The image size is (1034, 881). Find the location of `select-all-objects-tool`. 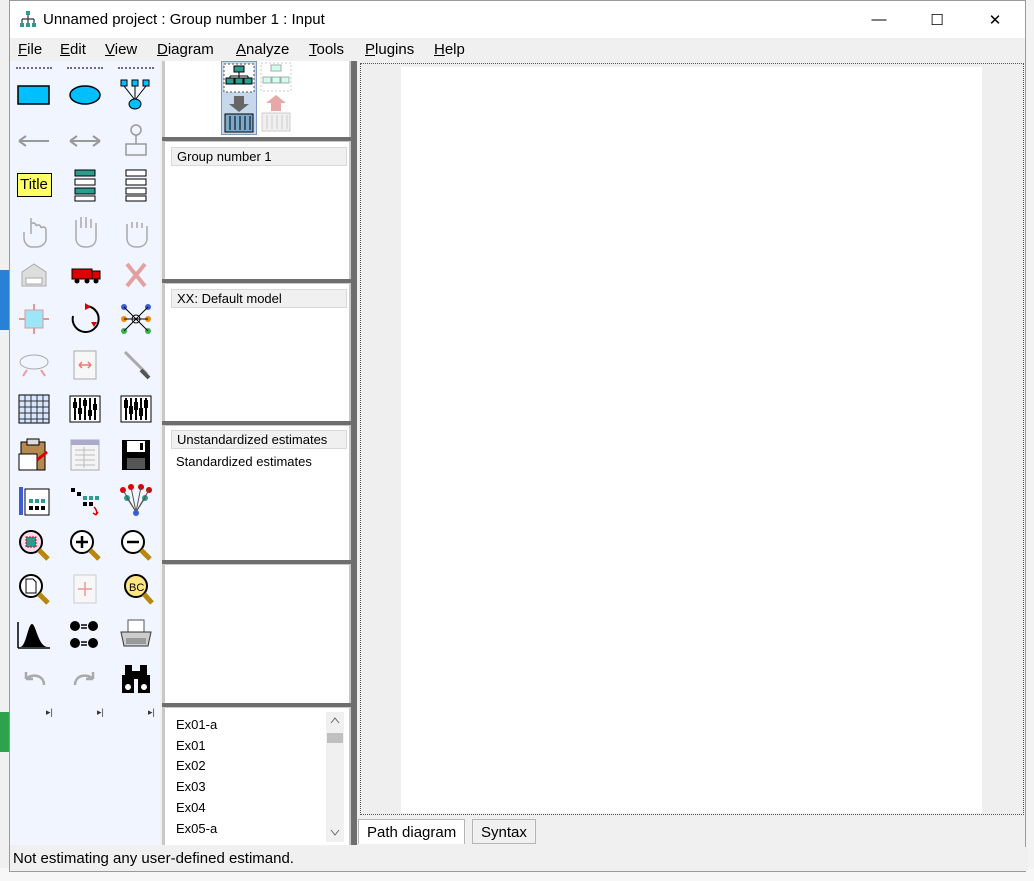

select-all-objects-tool is located at coordinates (85, 231).